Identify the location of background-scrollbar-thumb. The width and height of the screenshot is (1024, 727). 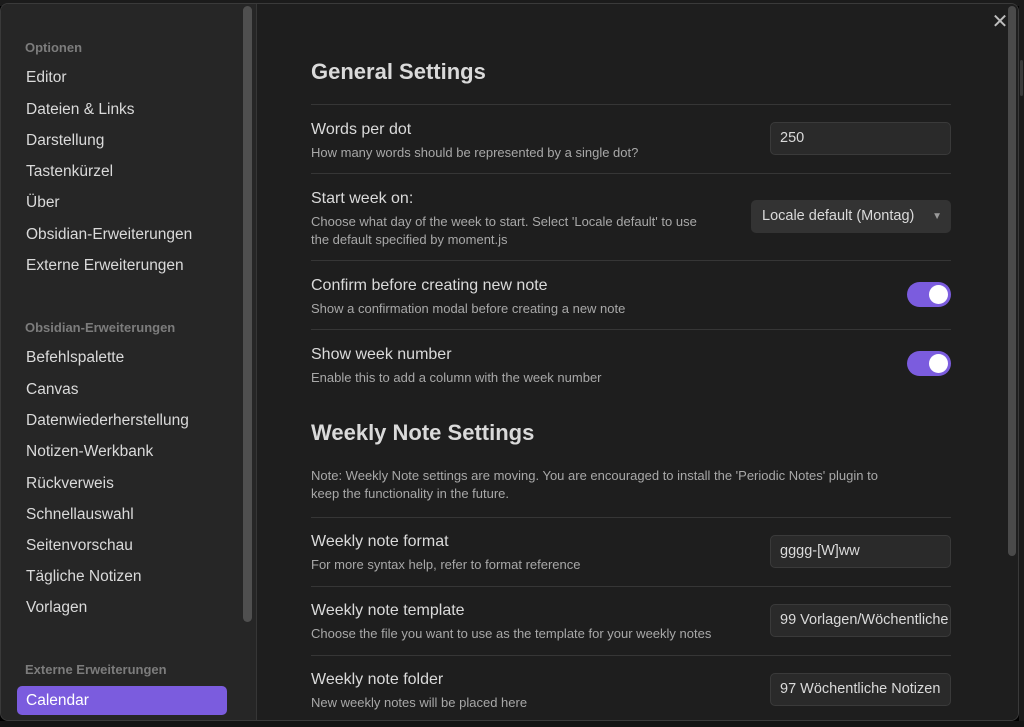
(1021, 78).